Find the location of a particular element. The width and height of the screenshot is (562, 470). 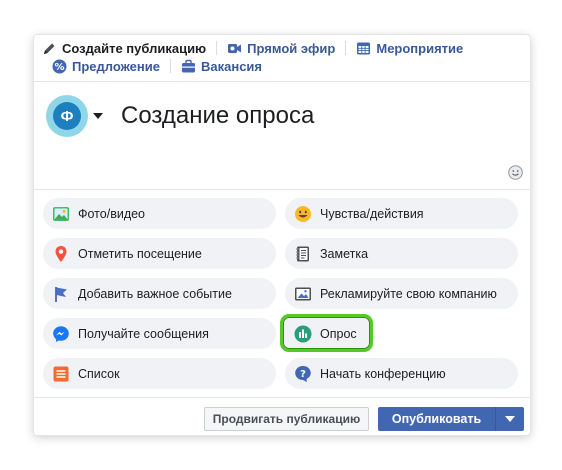

option-poll: Опрос is located at coordinates (326, 333).